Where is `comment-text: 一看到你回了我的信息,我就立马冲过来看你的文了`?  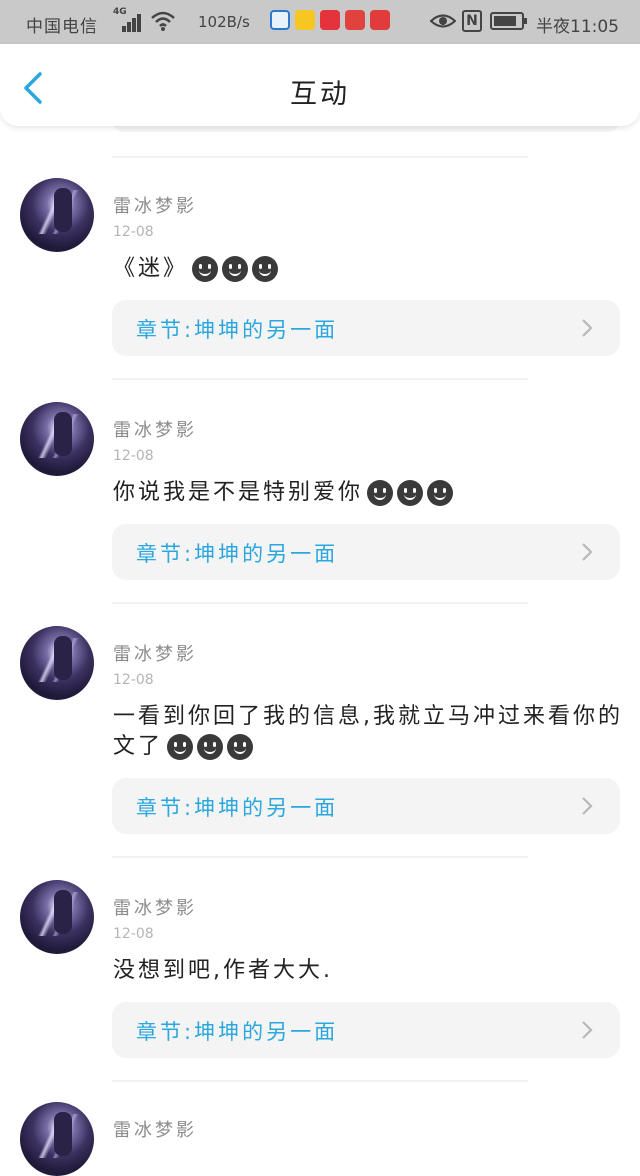
comment-text: 一看到你回了我的信息,我就立马冲过来看你的文了 is located at coordinates (368, 732).